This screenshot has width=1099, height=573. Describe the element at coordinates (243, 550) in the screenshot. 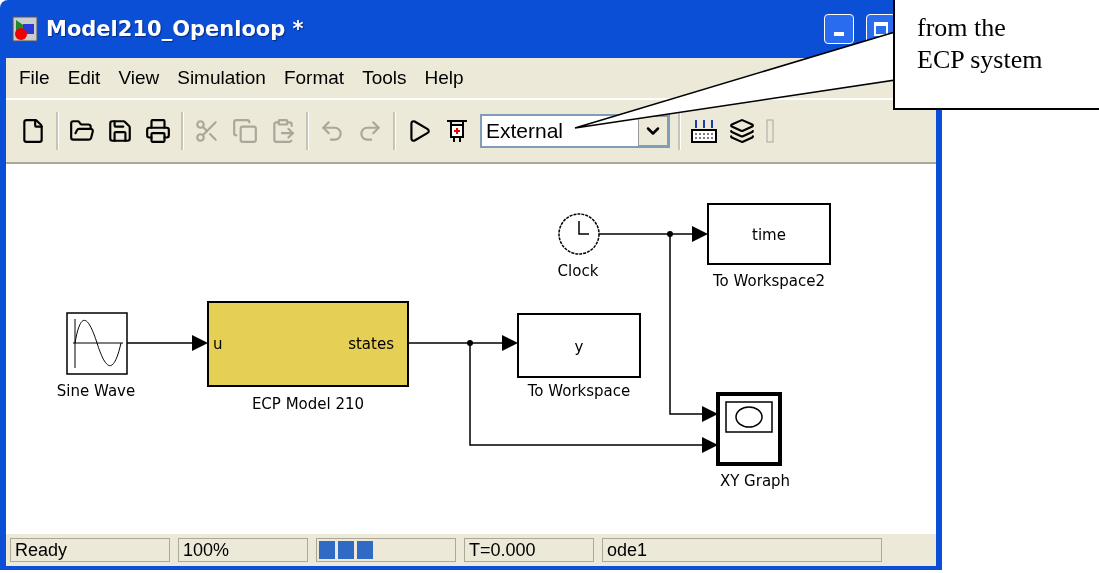

I see `status-text: 100%` at that location.